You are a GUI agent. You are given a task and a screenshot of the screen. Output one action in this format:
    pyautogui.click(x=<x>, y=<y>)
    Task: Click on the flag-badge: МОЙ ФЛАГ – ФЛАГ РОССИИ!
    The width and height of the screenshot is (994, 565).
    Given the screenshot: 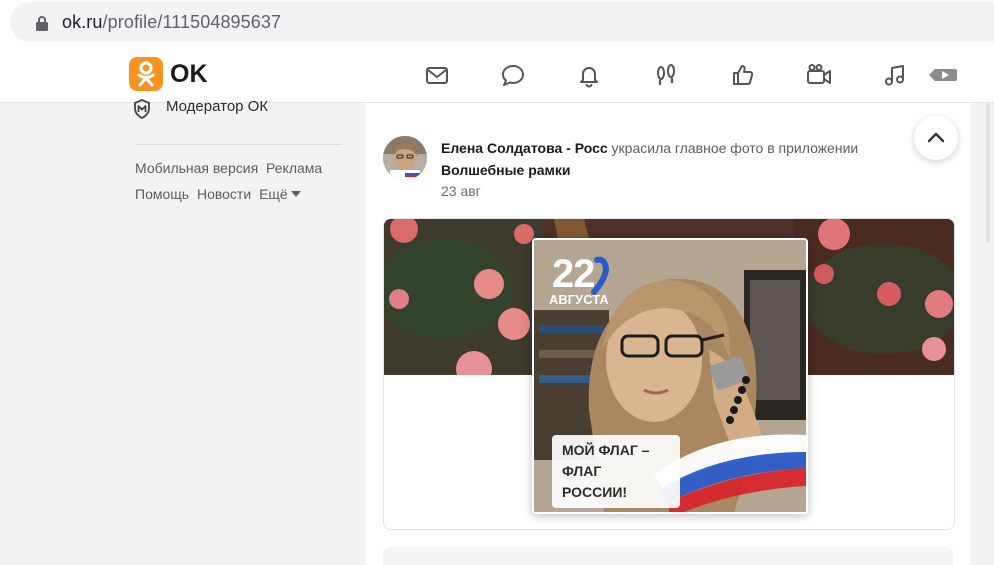 What is the action you would take?
    pyautogui.click(x=616, y=471)
    